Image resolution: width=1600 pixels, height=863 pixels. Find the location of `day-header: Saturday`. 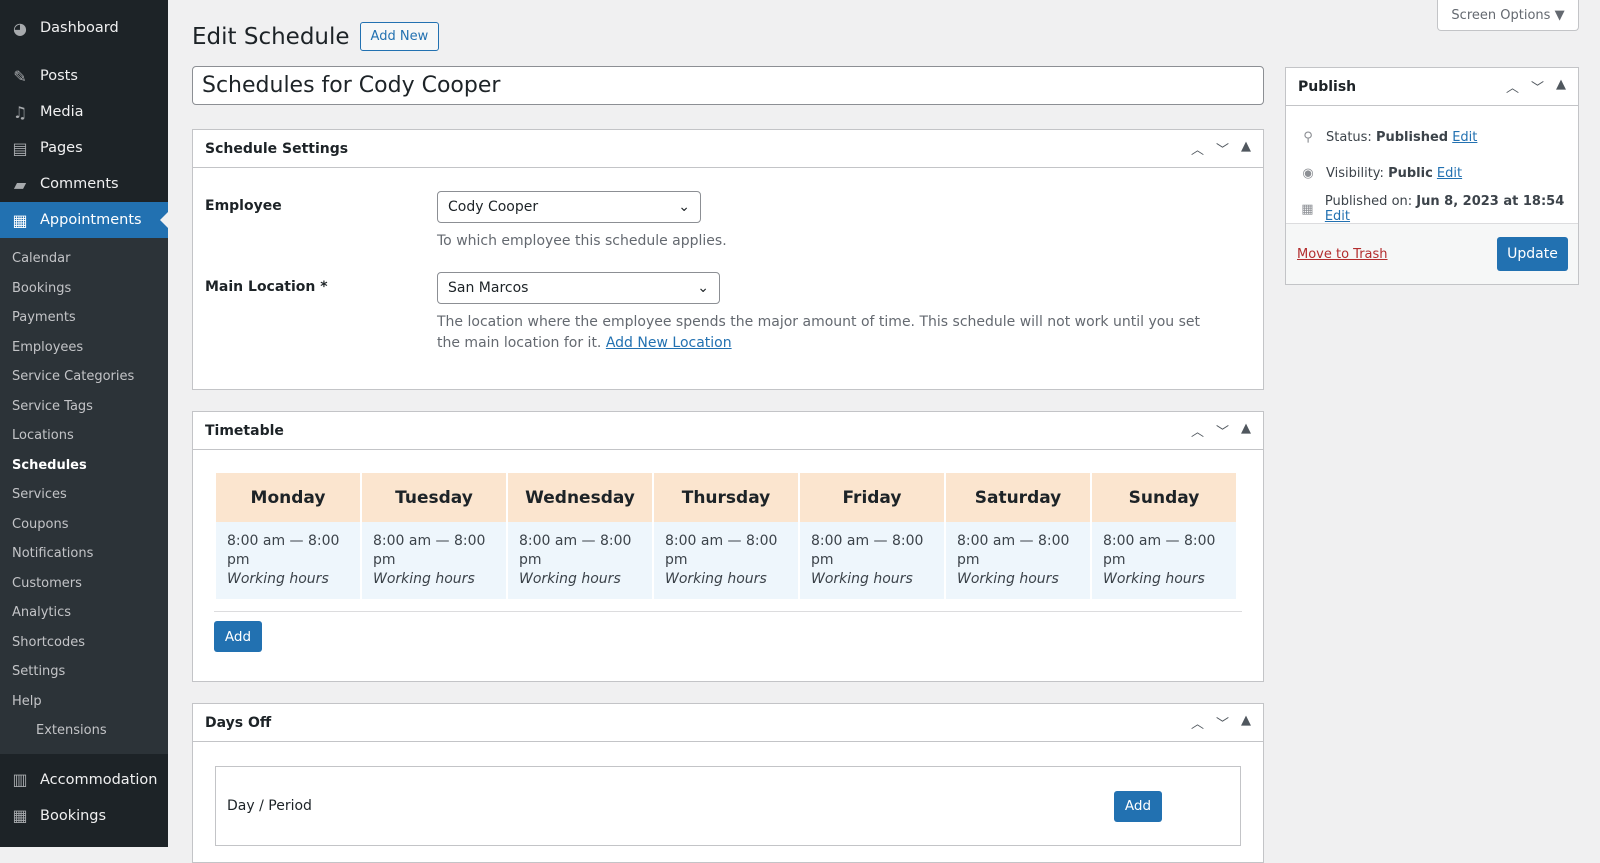

day-header: Saturday is located at coordinates (1018, 497).